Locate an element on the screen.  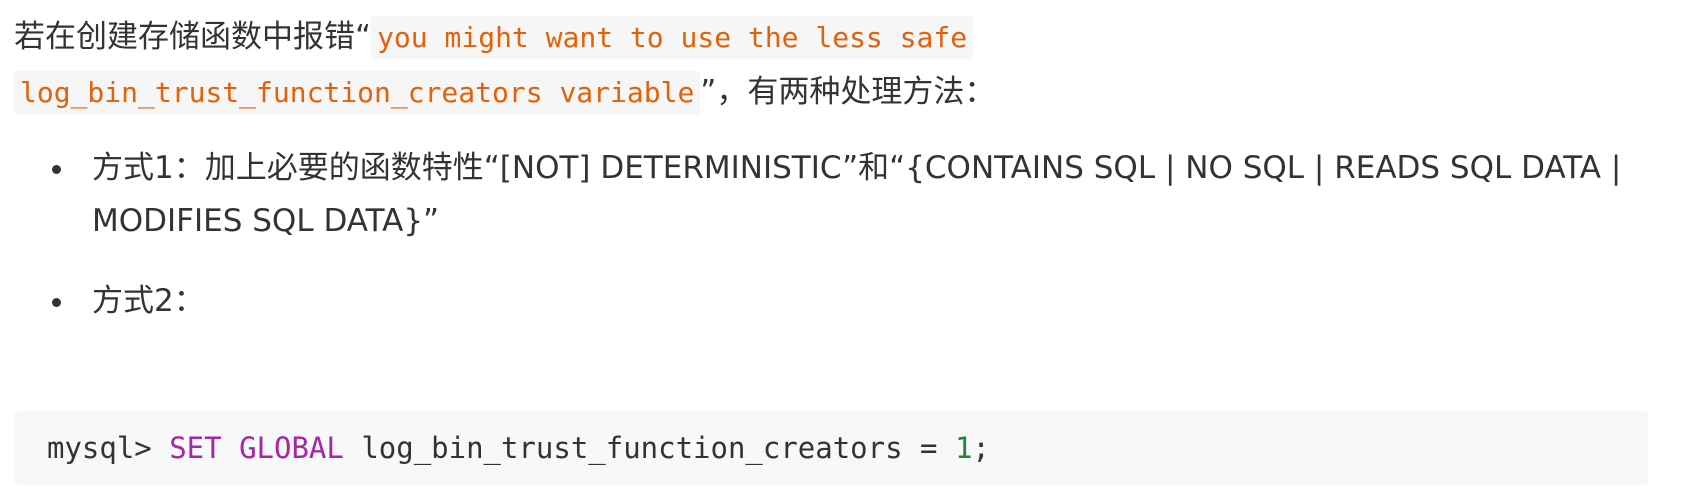
intro-prefix: 若在创建存储函数中报错“ is located at coordinates (193, 37).